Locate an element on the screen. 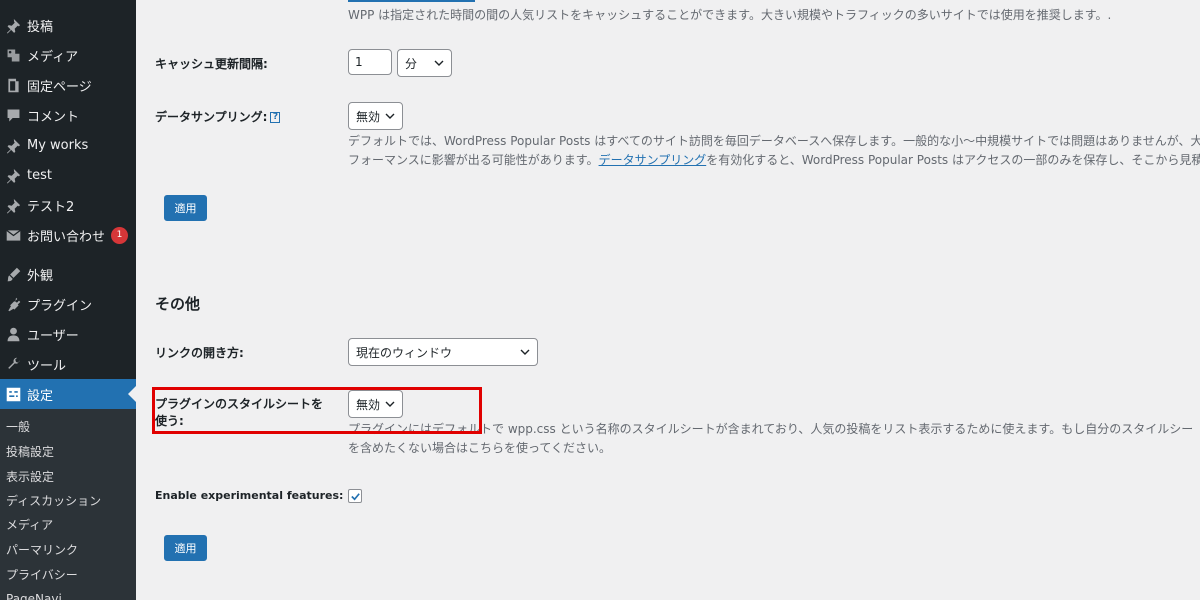  sampling-select: 無効 is located at coordinates (375, 116).